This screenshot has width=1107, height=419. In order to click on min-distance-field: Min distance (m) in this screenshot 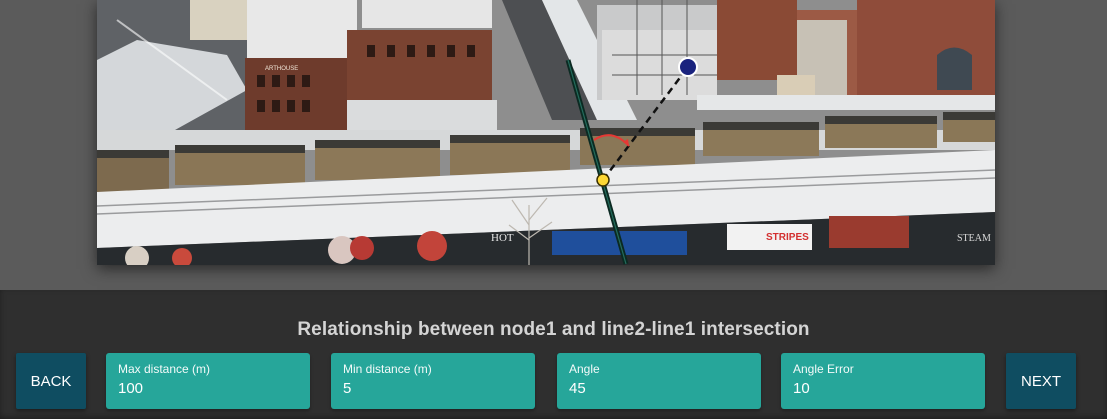, I will do `click(433, 381)`.